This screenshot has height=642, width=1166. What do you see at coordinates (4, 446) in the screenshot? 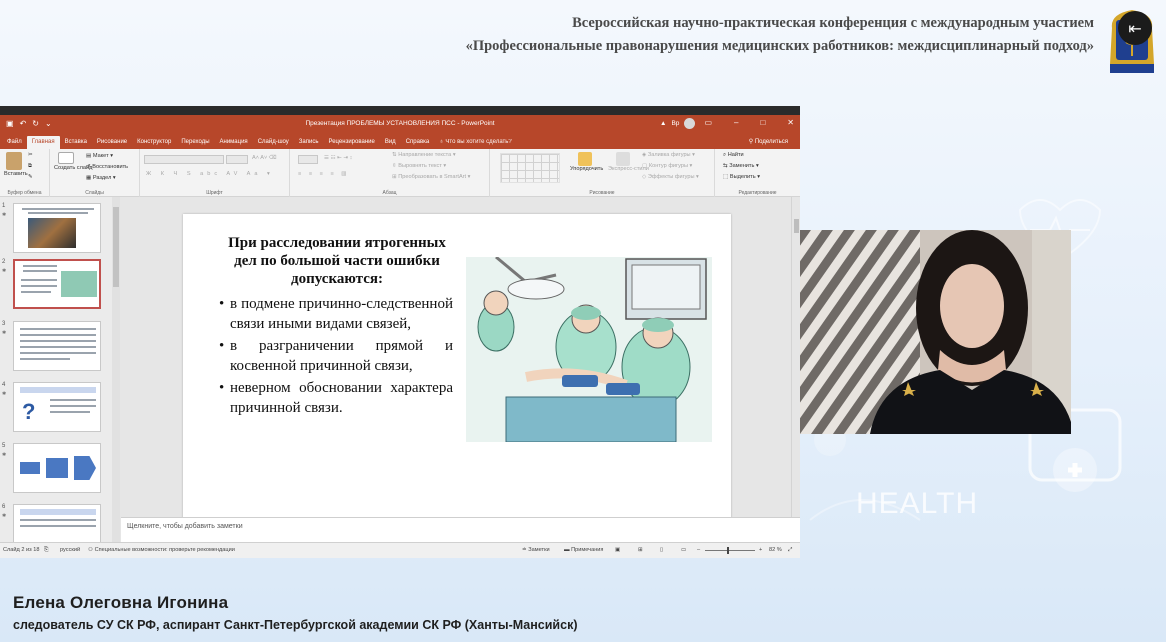
I see `thumbnail-number: 5` at bounding box center [4, 446].